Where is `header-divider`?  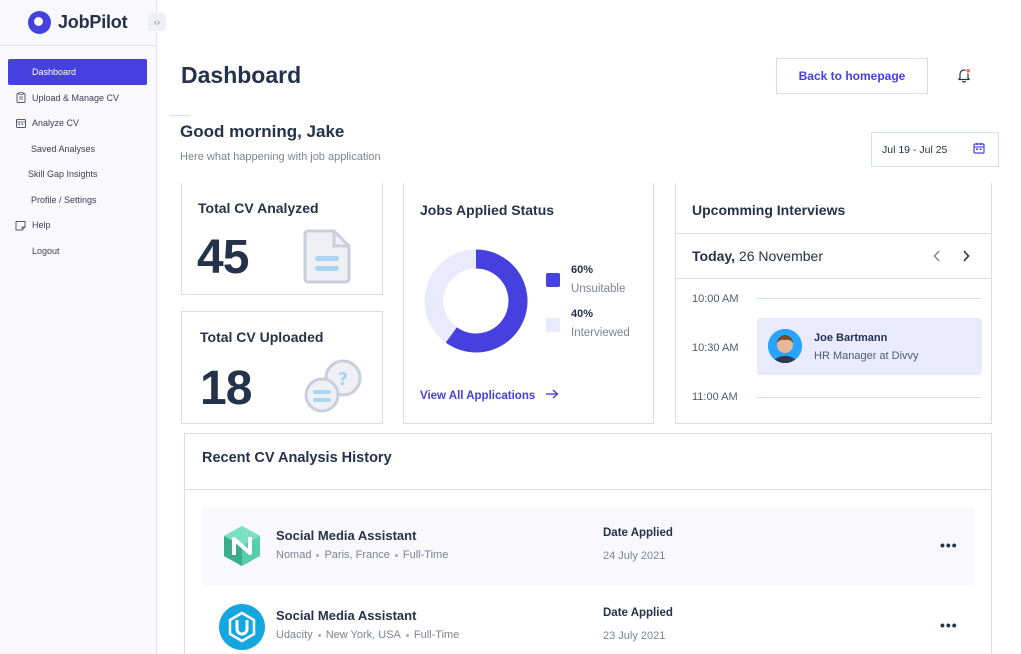 header-divider is located at coordinates (180, 115).